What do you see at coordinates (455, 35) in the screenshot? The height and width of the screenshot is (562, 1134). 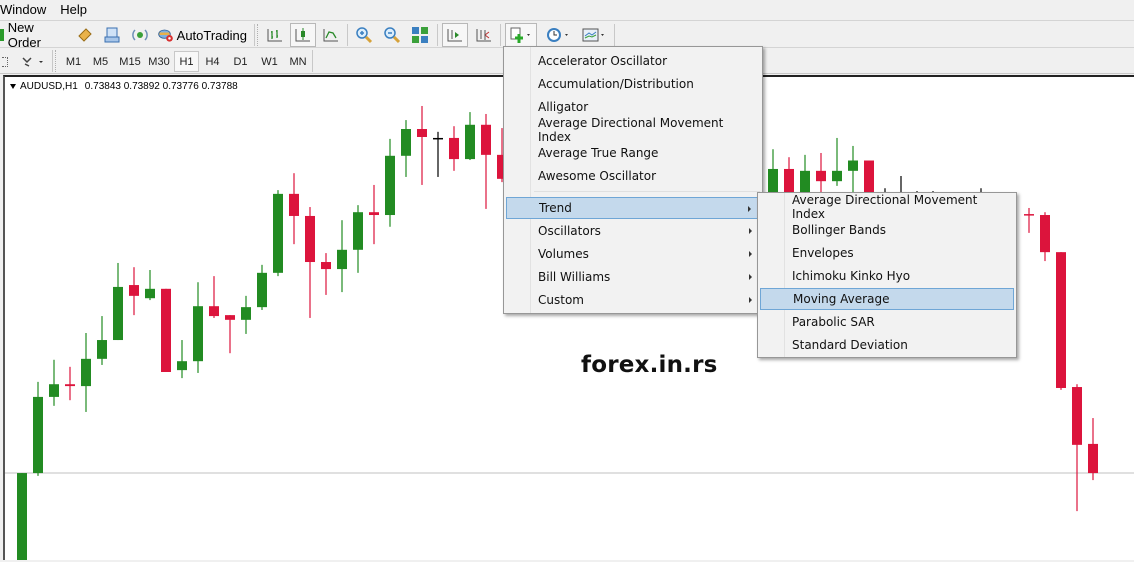 I see `auto-scroll-button` at bounding box center [455, 35].